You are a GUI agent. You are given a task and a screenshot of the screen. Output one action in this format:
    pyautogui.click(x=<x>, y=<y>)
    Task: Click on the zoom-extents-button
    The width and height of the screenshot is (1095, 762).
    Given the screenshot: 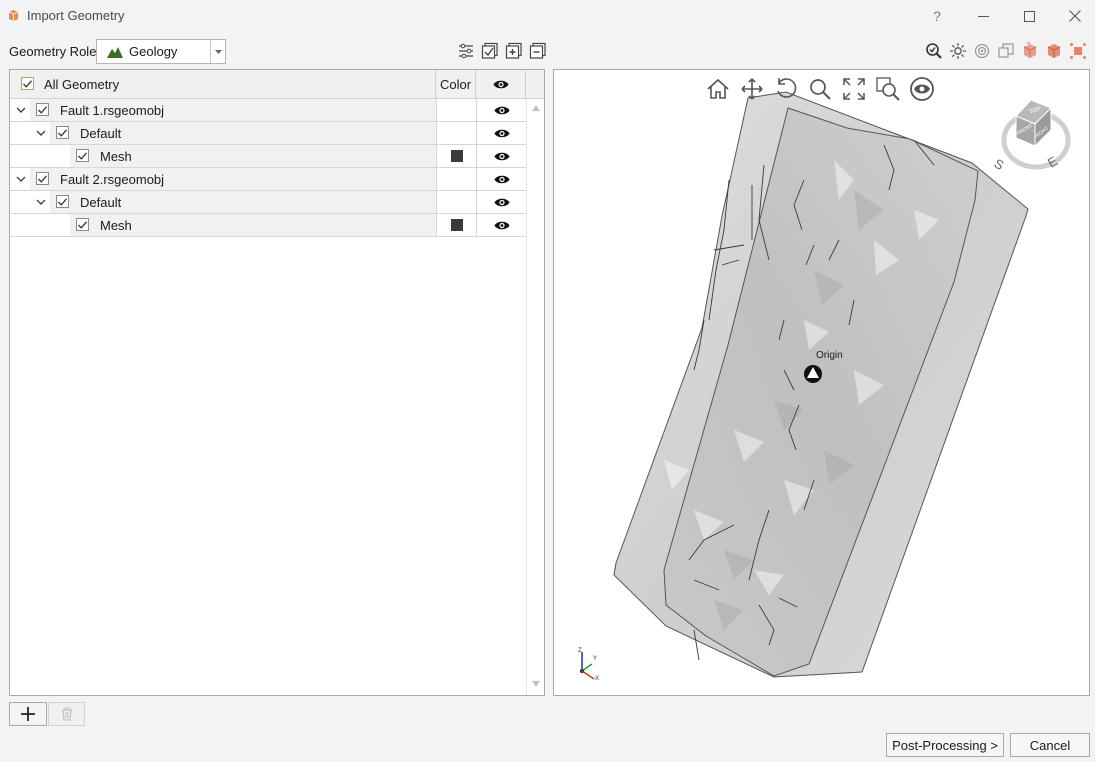 What is the action you would take?
    pyautogui.click(x=854, y=89)
    